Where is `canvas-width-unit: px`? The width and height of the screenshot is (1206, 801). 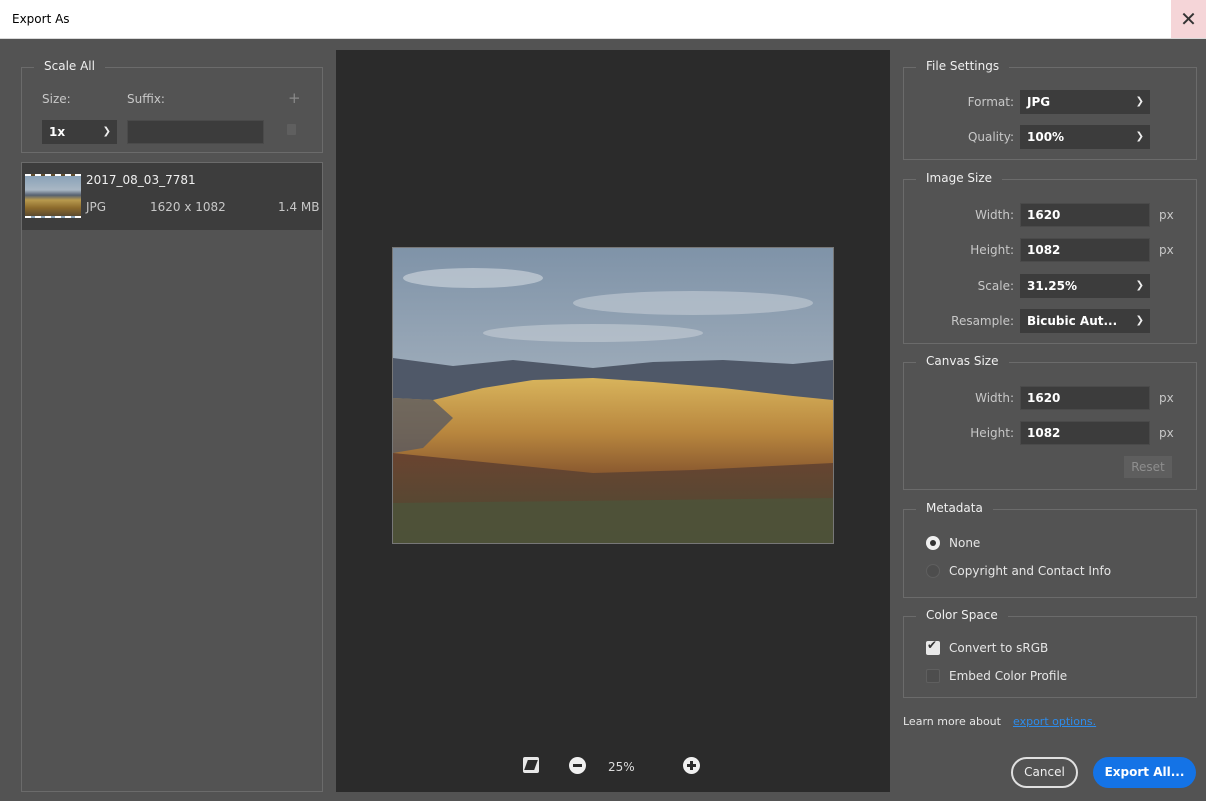
canvas-width-unit: px is located at coordinates (1166, 398).